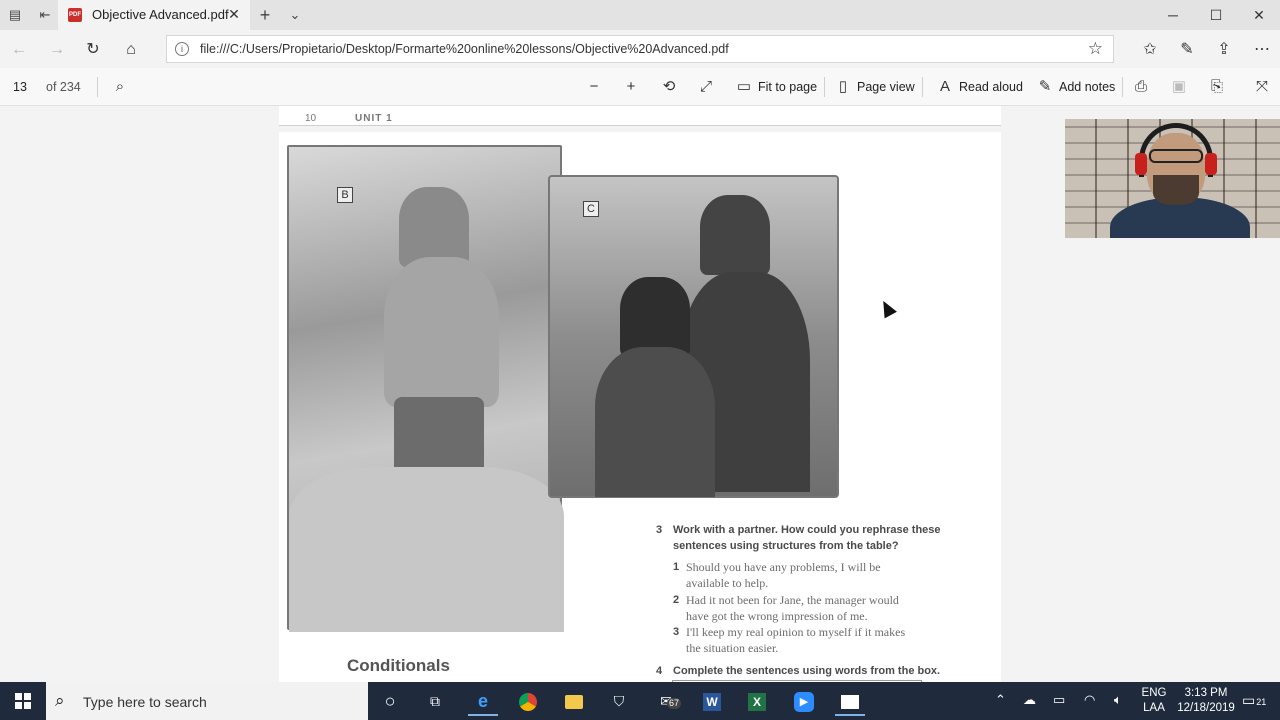 The image size is (1280, 720). I want to click on fullscreen-icon: ⤢, so click(706, 87).